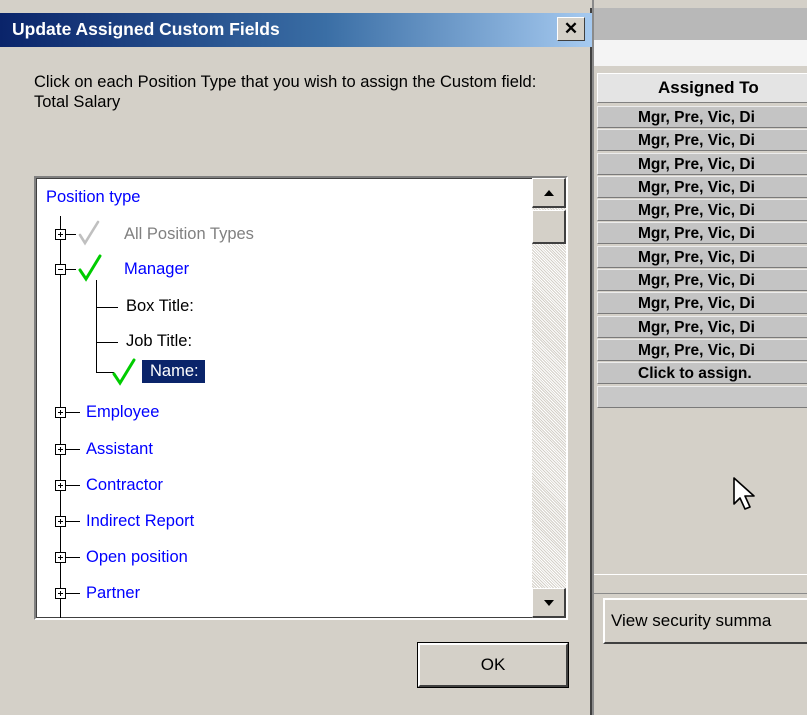 This screenshot has height=715, width=807. What do you see at coordinates (140, 521) in the screenshot?
I see `tree-item-indirect-report: Indirect Report` at bounding box center [140, 521].